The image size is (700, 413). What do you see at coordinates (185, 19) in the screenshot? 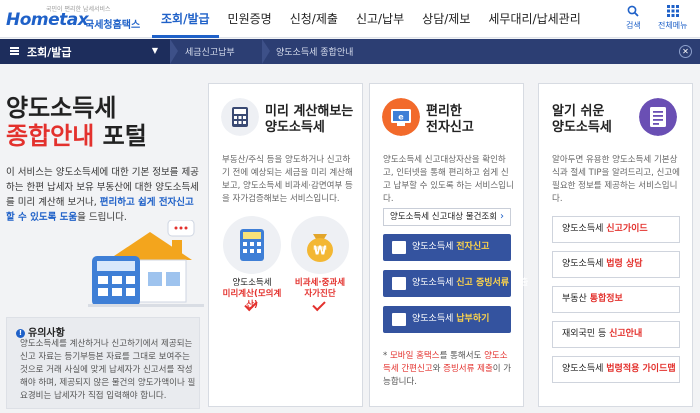
I see `nav-item-inquiry: 조회/발급` at bounding box center [185, 19].